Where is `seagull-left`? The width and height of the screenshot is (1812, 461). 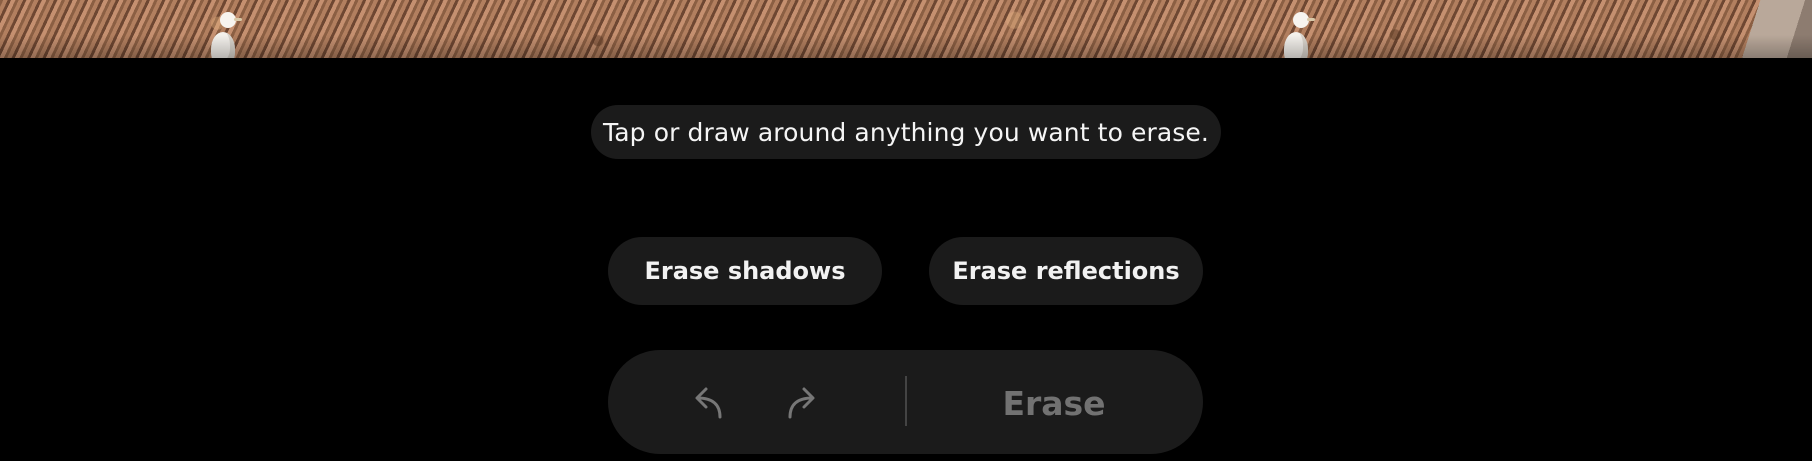
seagull-left is located at coordinates (223, 34).